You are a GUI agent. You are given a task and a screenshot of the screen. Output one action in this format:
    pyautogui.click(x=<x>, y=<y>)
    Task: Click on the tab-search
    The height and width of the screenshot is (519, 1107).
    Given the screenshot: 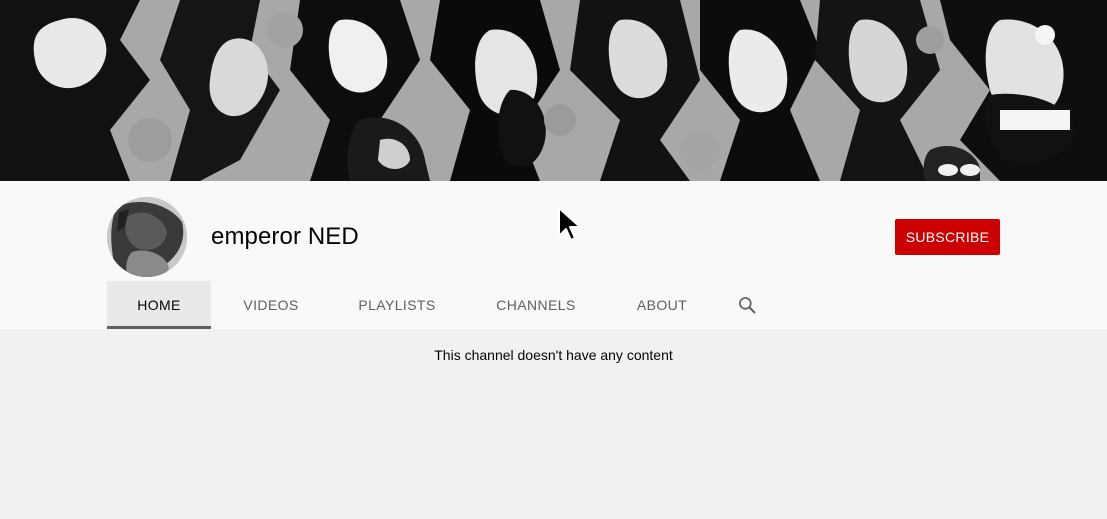 What is the action you would take?
    pyautogui.click(x=747, y=305)
    